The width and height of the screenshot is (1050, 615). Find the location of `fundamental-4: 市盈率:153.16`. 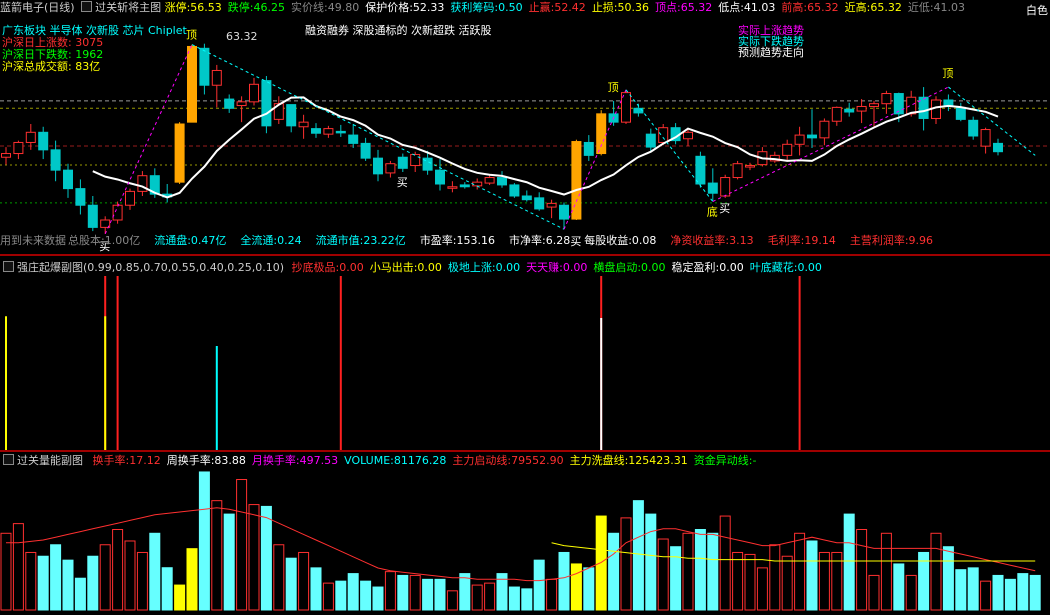

fundamental-4: 市盈率:153.16 is located at coordinates (457, 240).